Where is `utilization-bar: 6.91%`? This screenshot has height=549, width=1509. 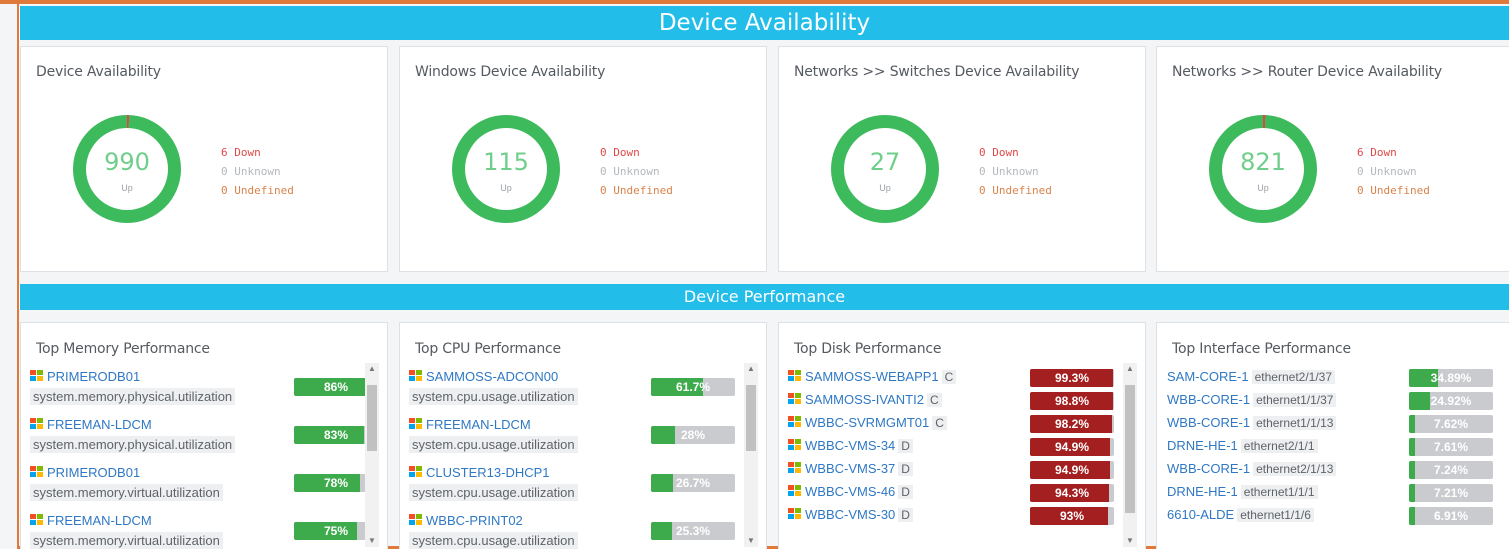
utilization-bar: 6.91% is located at coordinates (1451, 516).